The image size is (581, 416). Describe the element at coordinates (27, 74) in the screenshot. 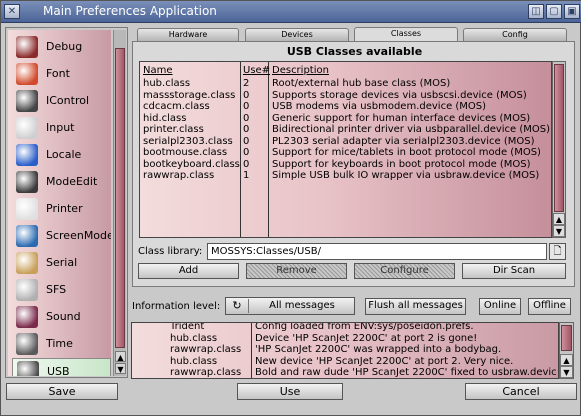

I see `font-icon` at that location.